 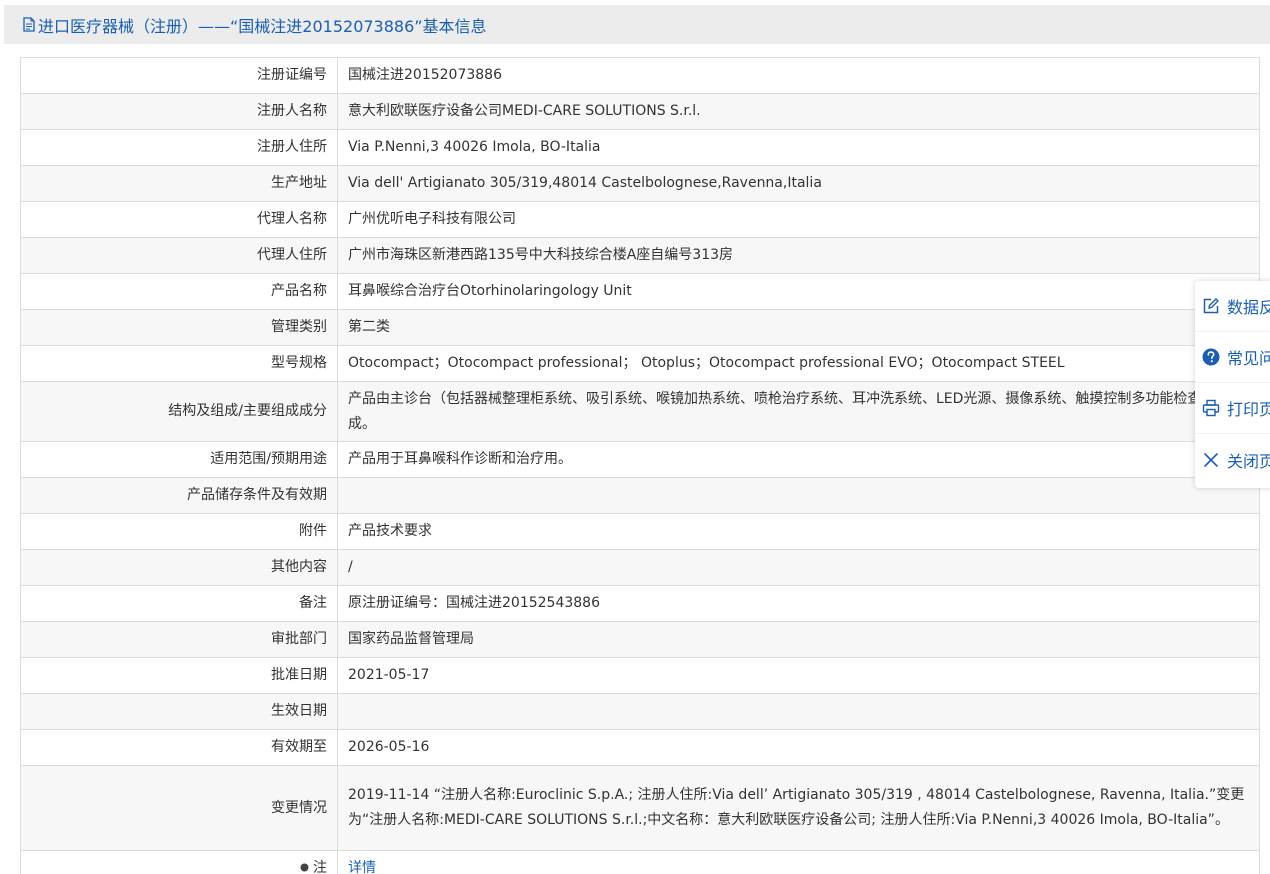 What do you see at coordinates (179, 495) in the screenshot?
I see `field-label: 产品储存条件及有效期` at bounding box center [179, 495].